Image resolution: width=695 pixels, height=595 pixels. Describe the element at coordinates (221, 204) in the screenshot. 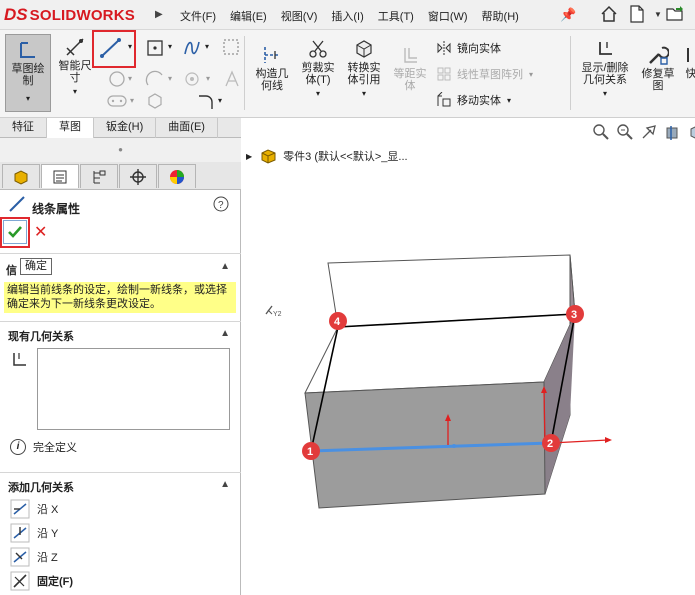

I see `help-icon: ?` at that location.